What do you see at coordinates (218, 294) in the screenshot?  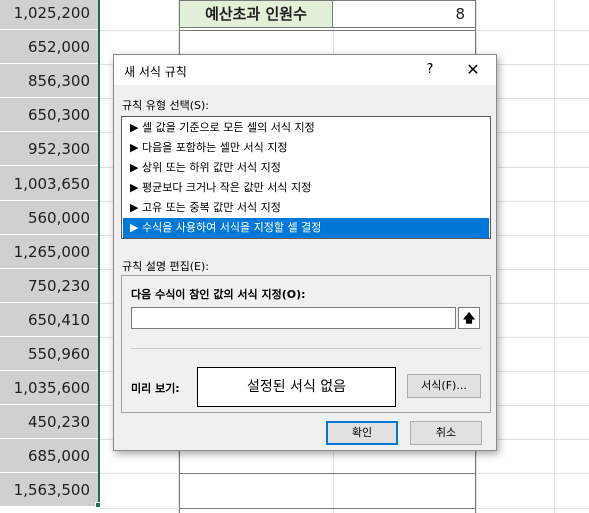 I see `formula-label: 다음 수식이 참인 값의 서식 지정(O):` at bounding box center [218, 294].